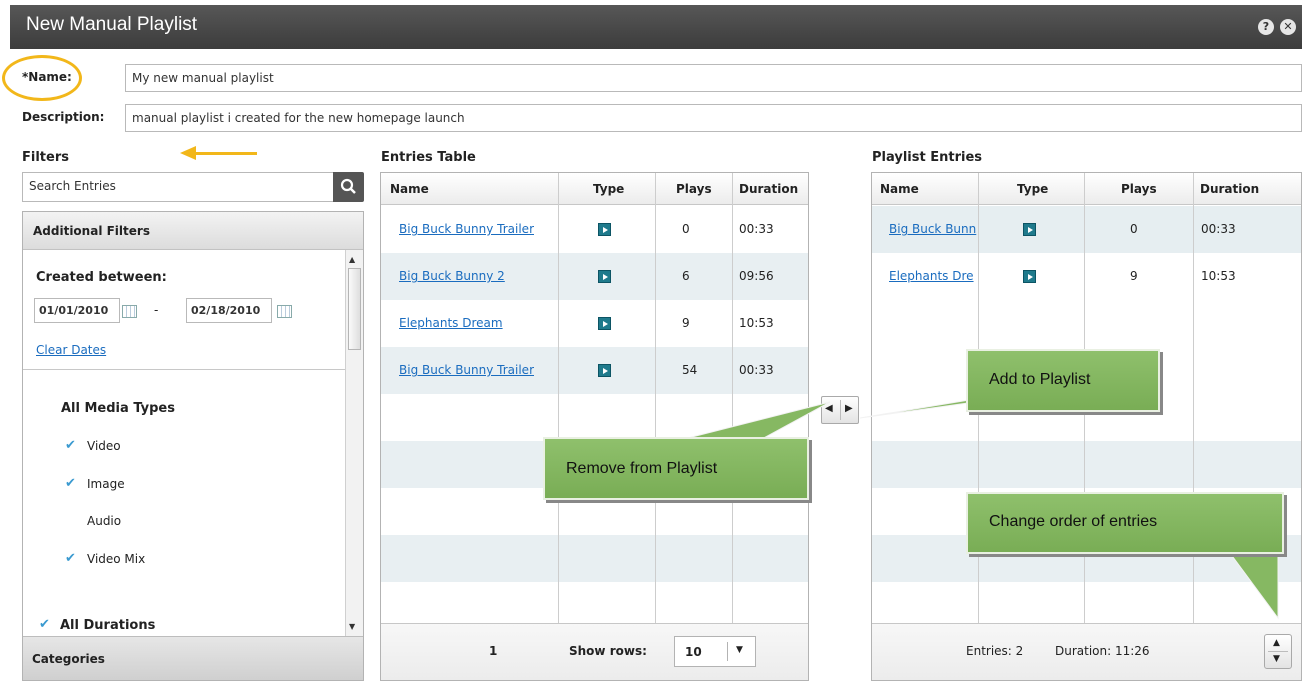 The image size is (1309, 683). What do you see at coordinates (1254, 586) in the screenshot?
I see `order-callout-pointer` at bounding box center [1254, 586].